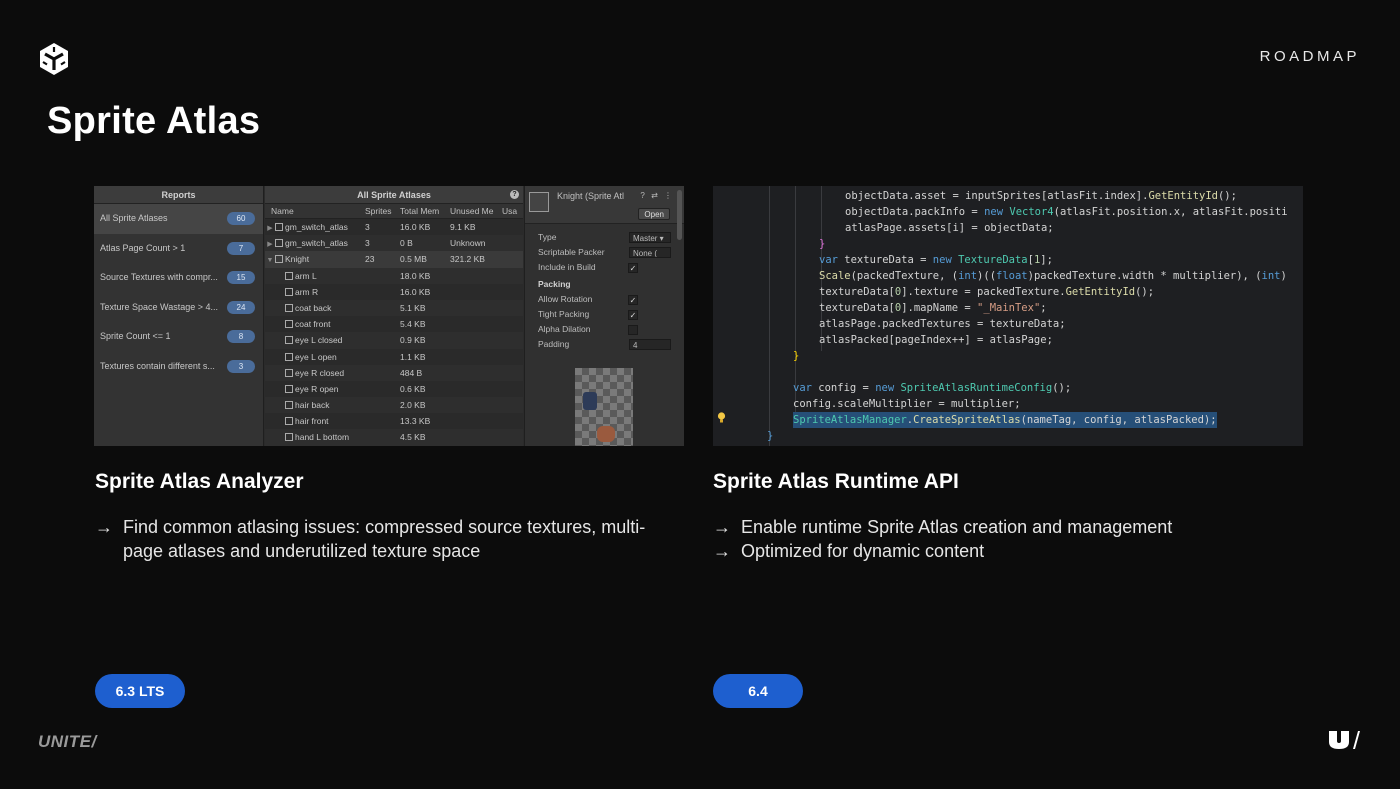 The width and height of the screenshot is (1400, 789). I want to click on property-label: Packing, so click(554, 284).